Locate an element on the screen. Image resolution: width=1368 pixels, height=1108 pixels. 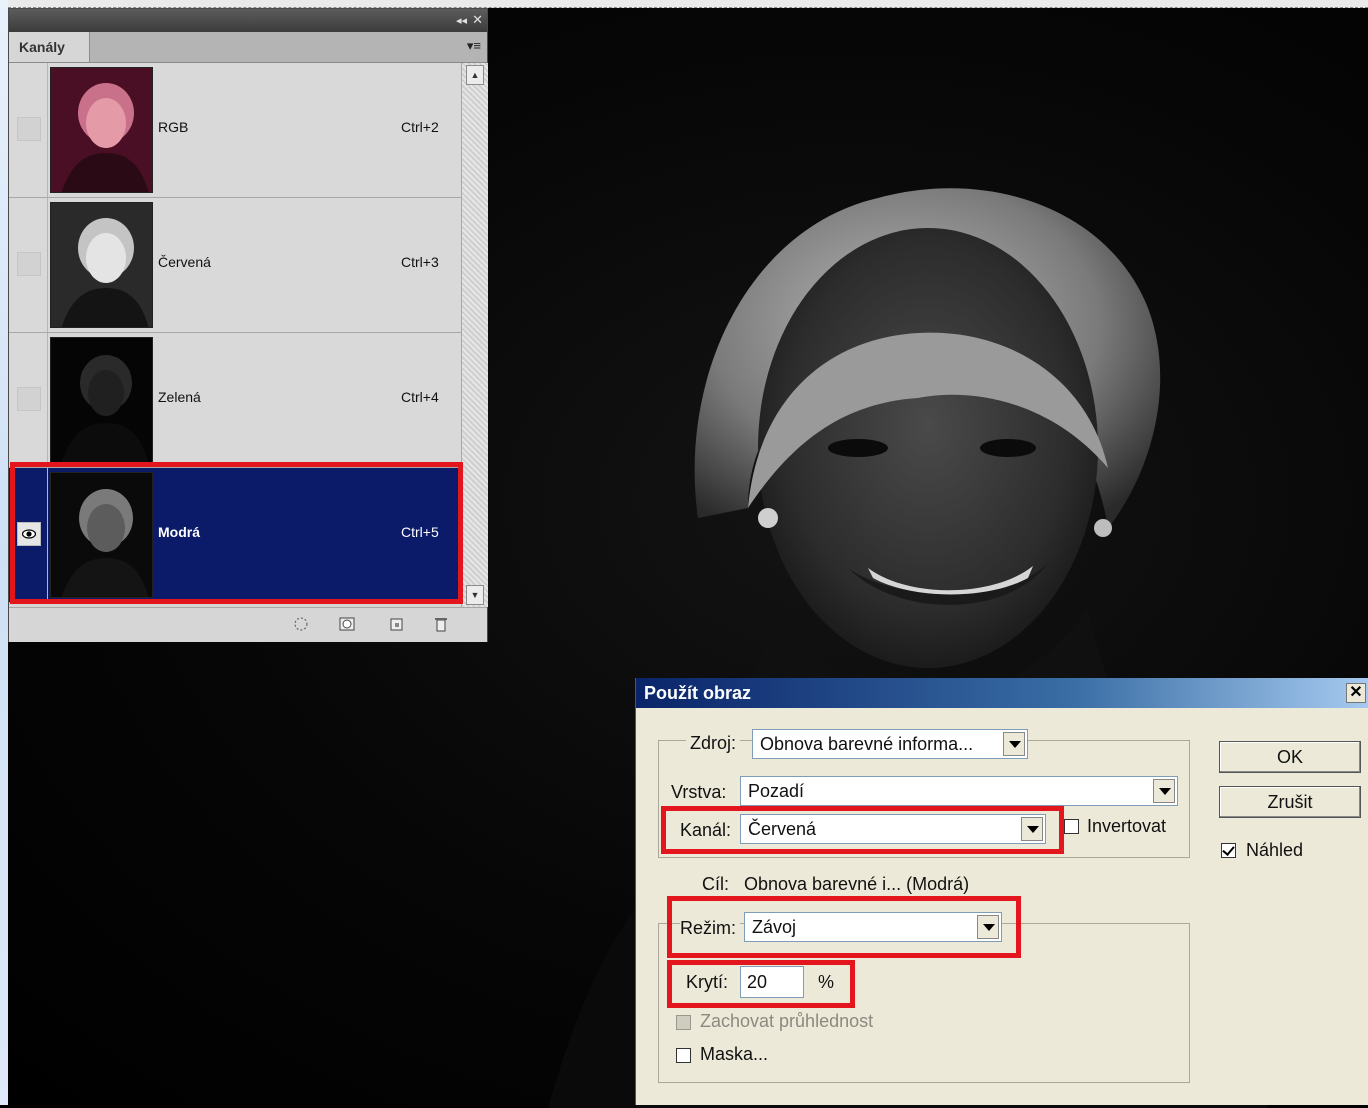
target-value: Obnova barevné i... (Modrá) is located at coordinates (857, 884).